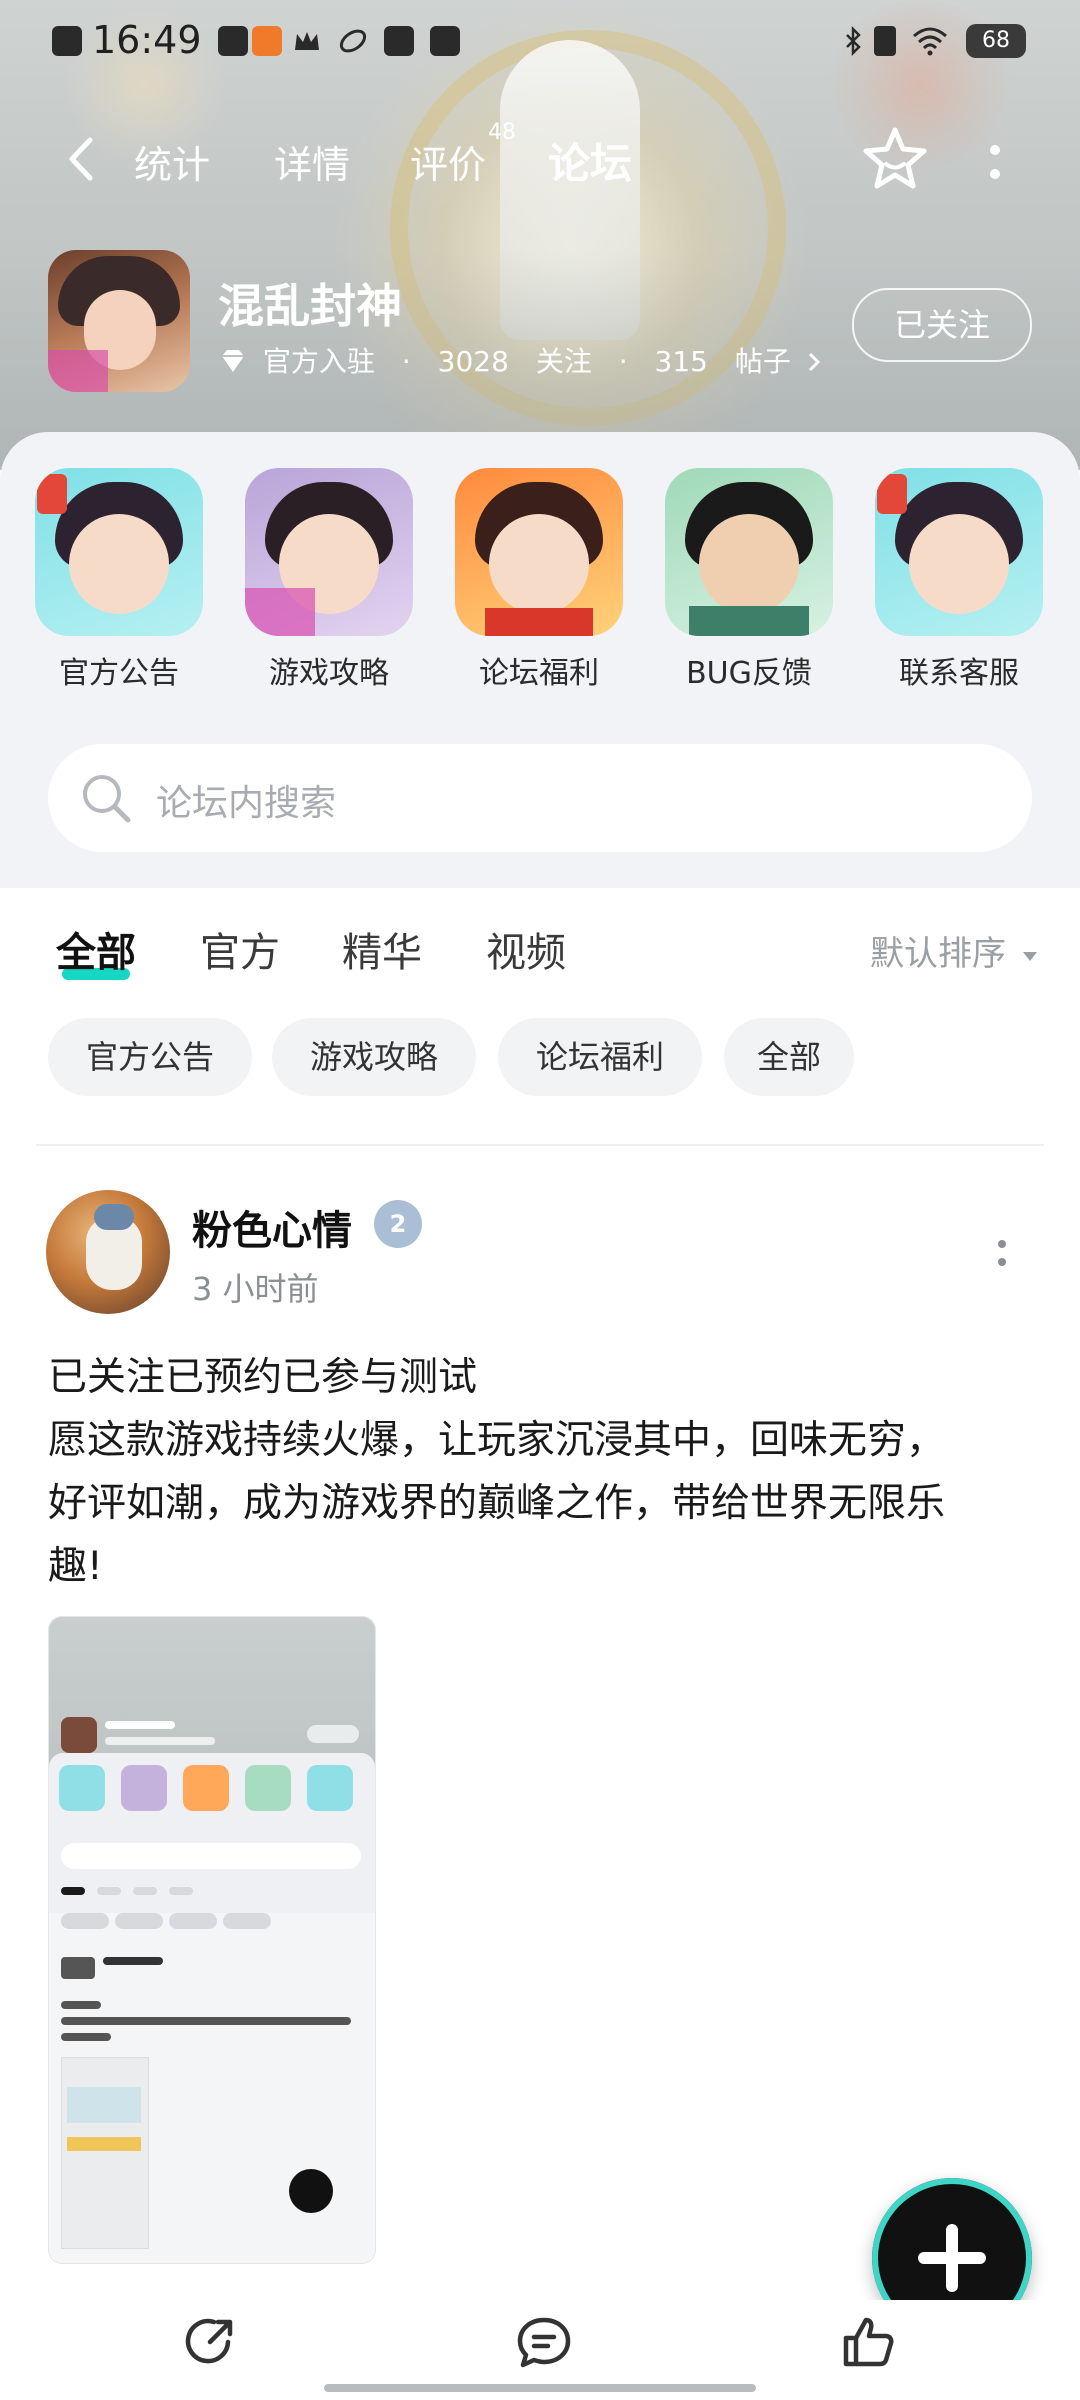 The width and height of the screenshot is (1080, 2400). I want to click on post-more-icon, so click(1002, 1254).